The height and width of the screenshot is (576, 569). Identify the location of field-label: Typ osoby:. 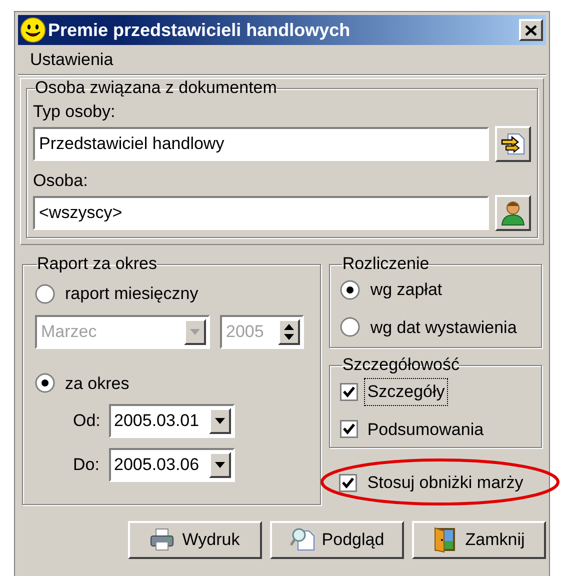
(74, 112).